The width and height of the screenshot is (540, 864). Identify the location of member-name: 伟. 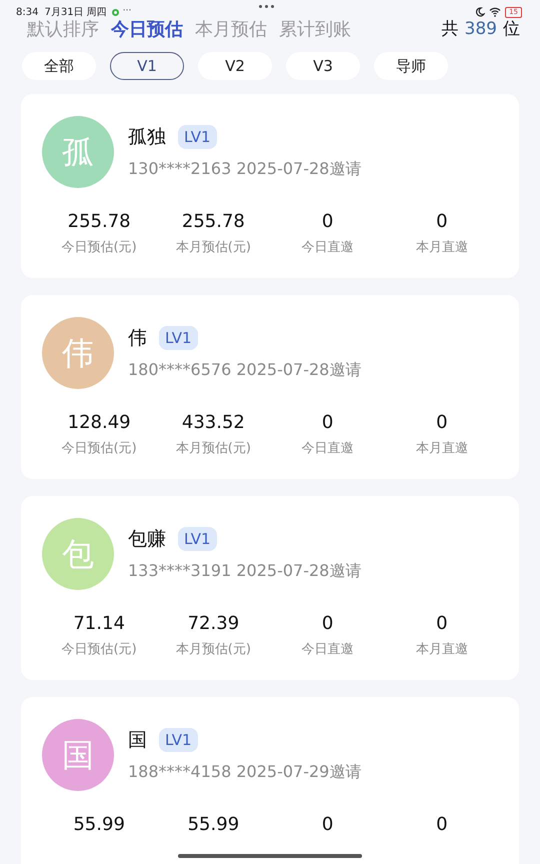
(137, 338).